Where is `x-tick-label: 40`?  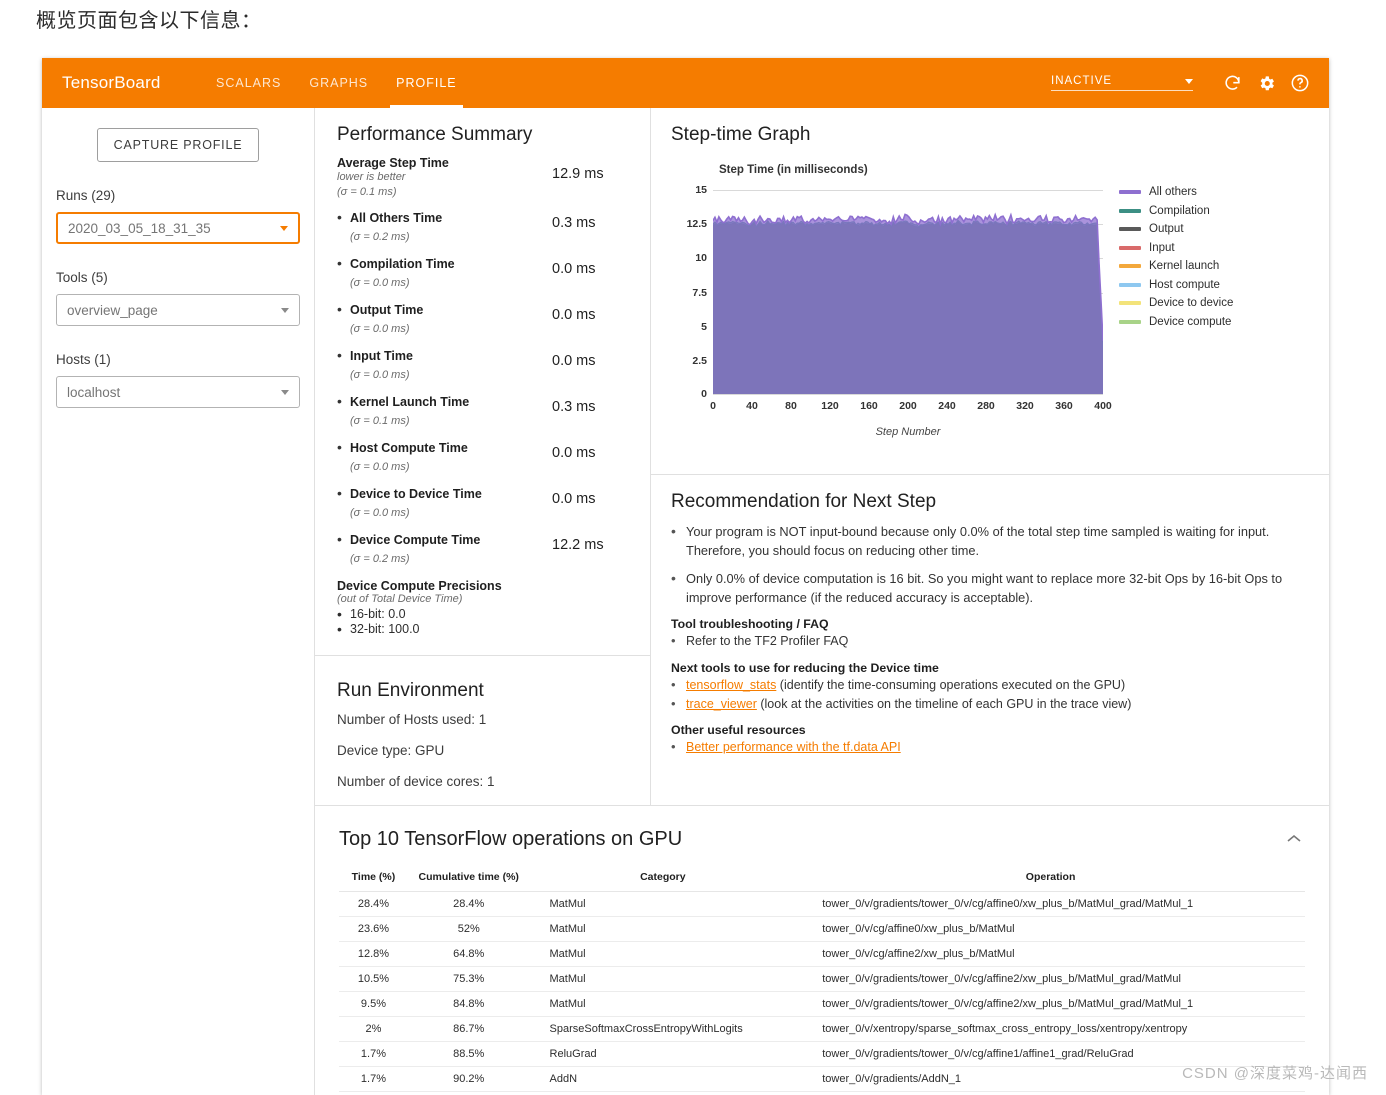
x-tick-label: 40 is located at coordinates (752, 406).